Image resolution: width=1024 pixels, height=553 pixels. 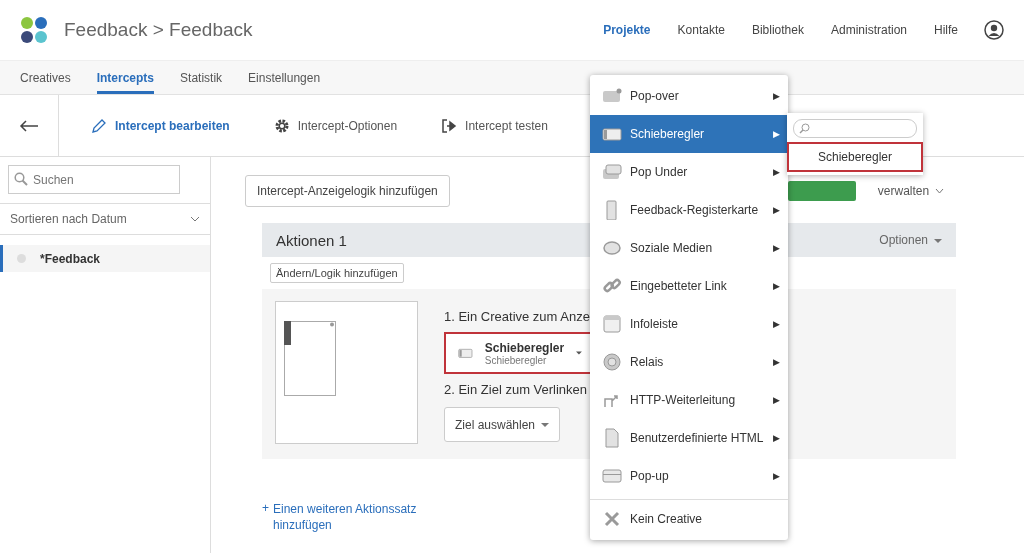 What do you see at coordinates (105, 219) in the screenshot?
I see `sort-dropdown: Sortieren nach Datum` at bounding box center [105, 219].